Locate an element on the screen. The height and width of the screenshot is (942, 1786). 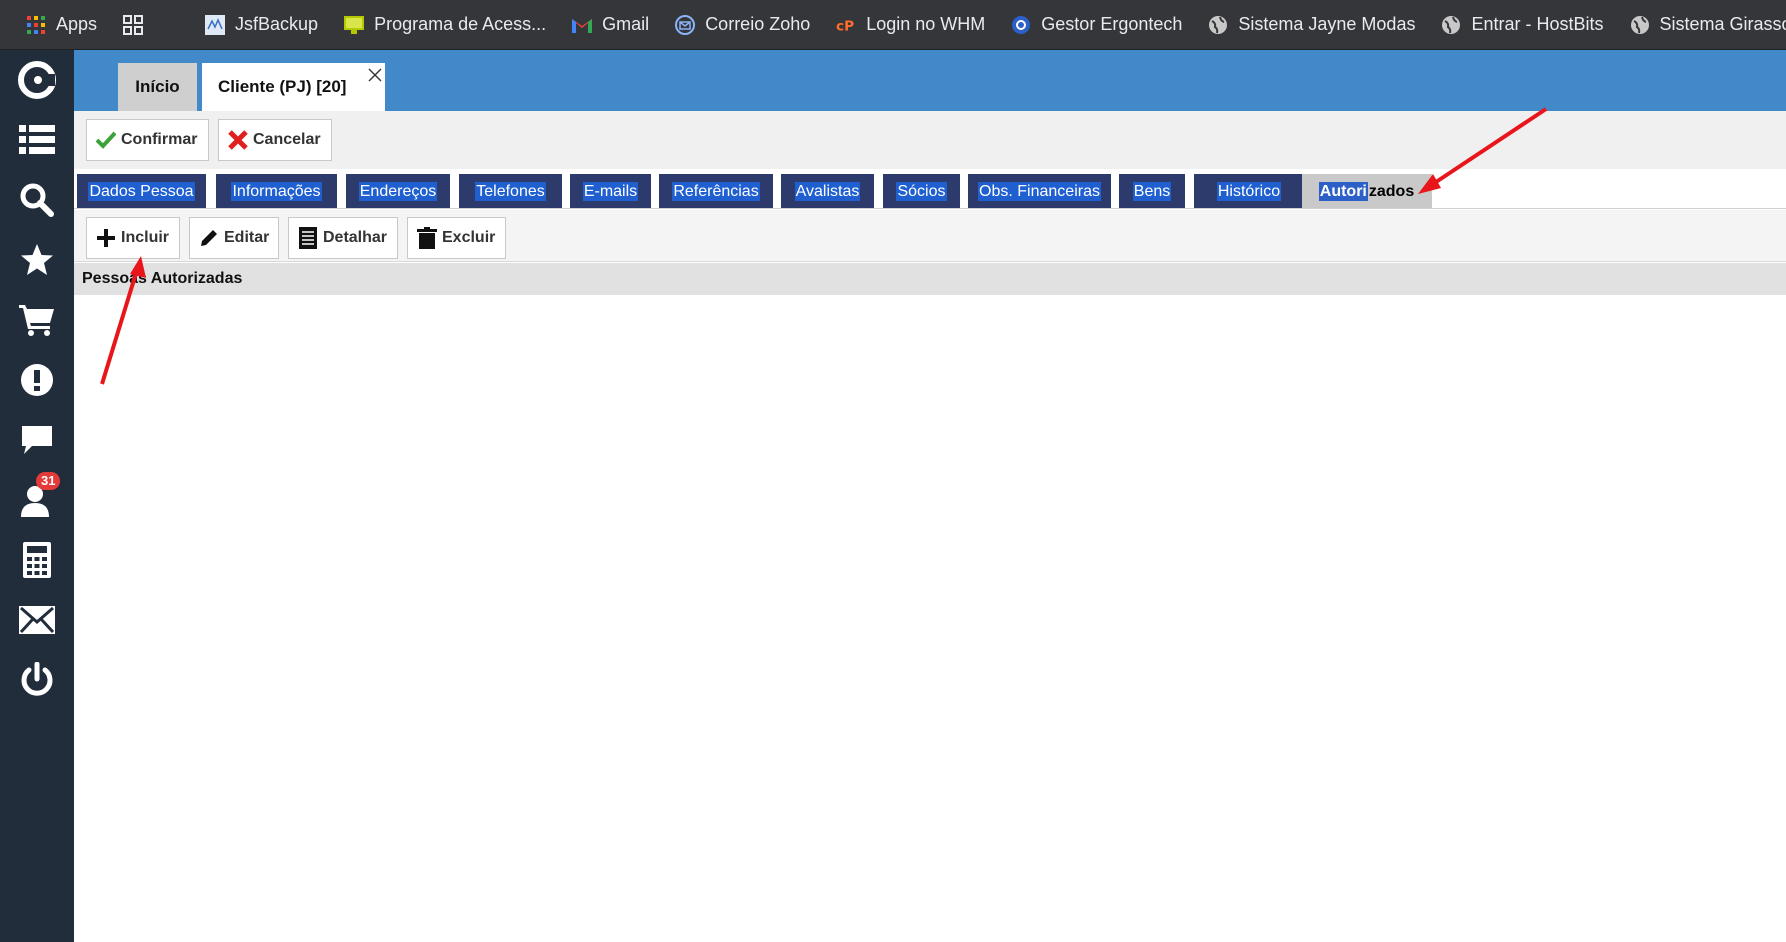
bookmark-apps: Apps is located at coordinates (61, 24).